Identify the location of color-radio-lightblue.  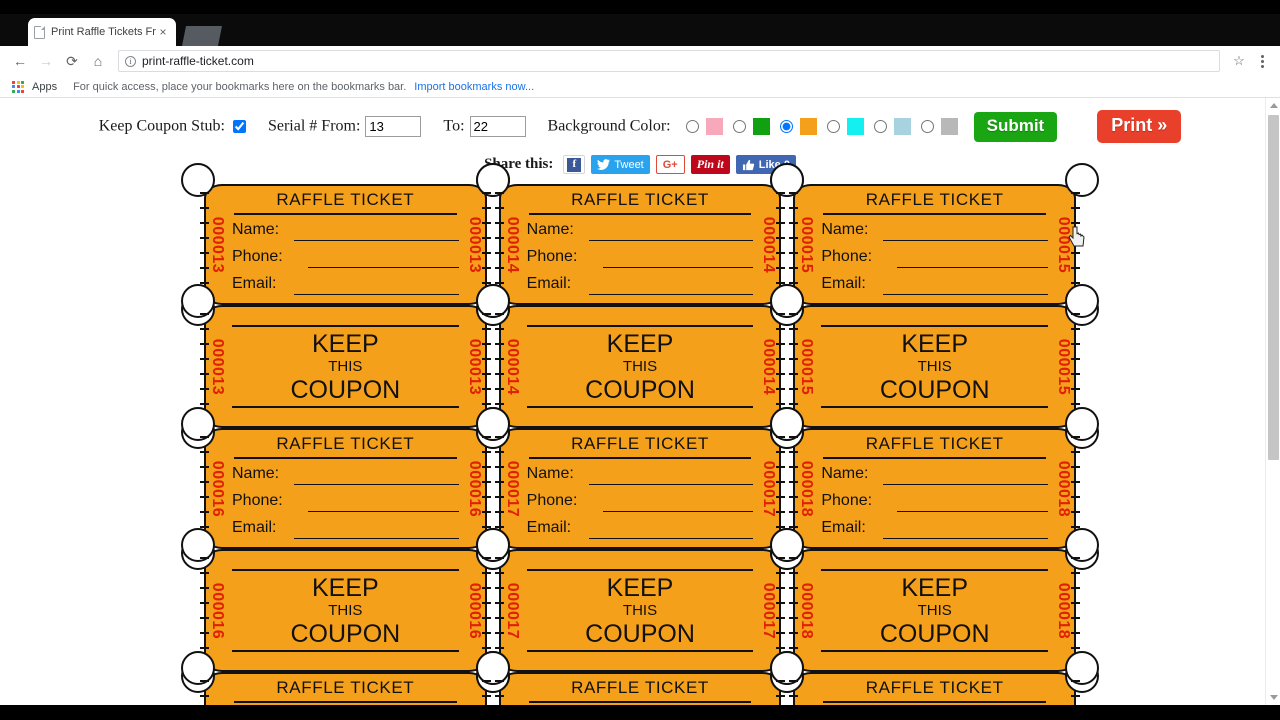
(880, 126).